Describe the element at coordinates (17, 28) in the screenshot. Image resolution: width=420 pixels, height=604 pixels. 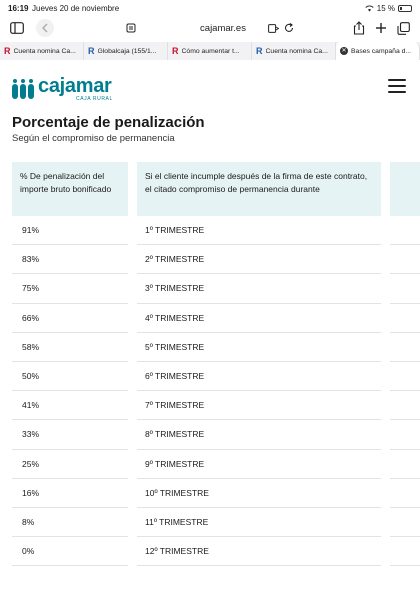
I see `sidebar-toggle-icon` at that location.